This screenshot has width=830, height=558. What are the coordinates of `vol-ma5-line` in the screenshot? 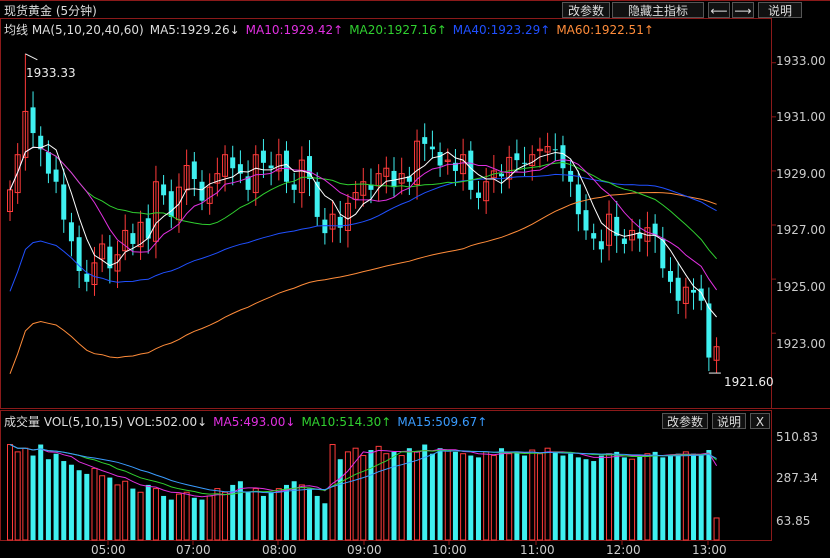 It's located at (363, 471).